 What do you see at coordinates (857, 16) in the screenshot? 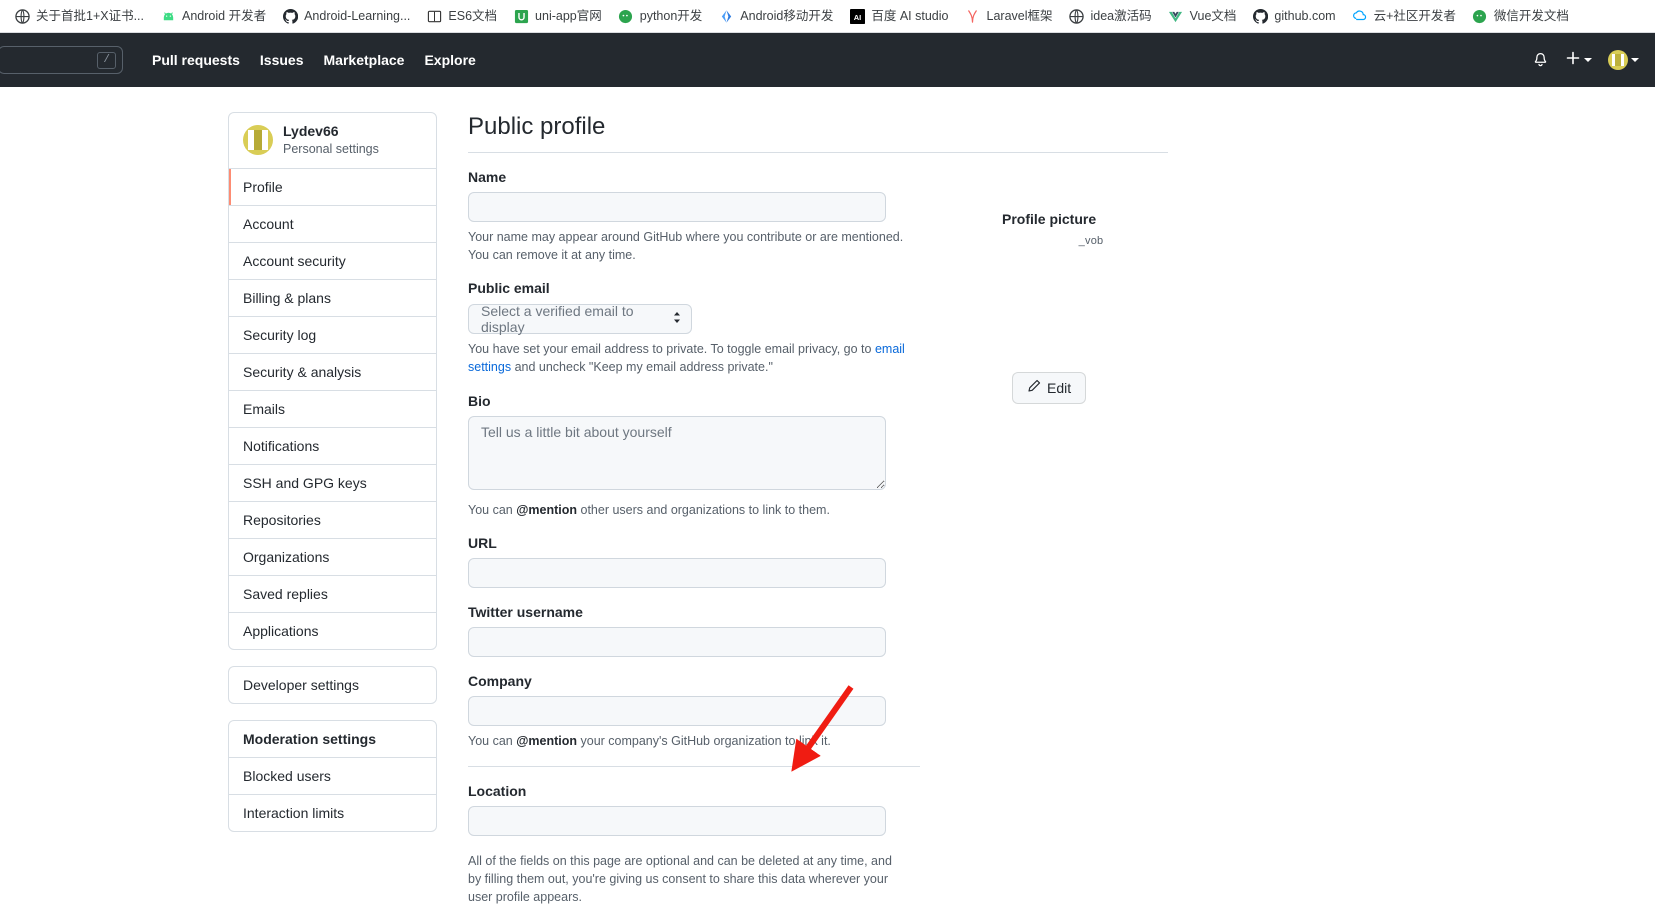
I see `ai-studio-icon: AI` at bounding box center [857, 16].